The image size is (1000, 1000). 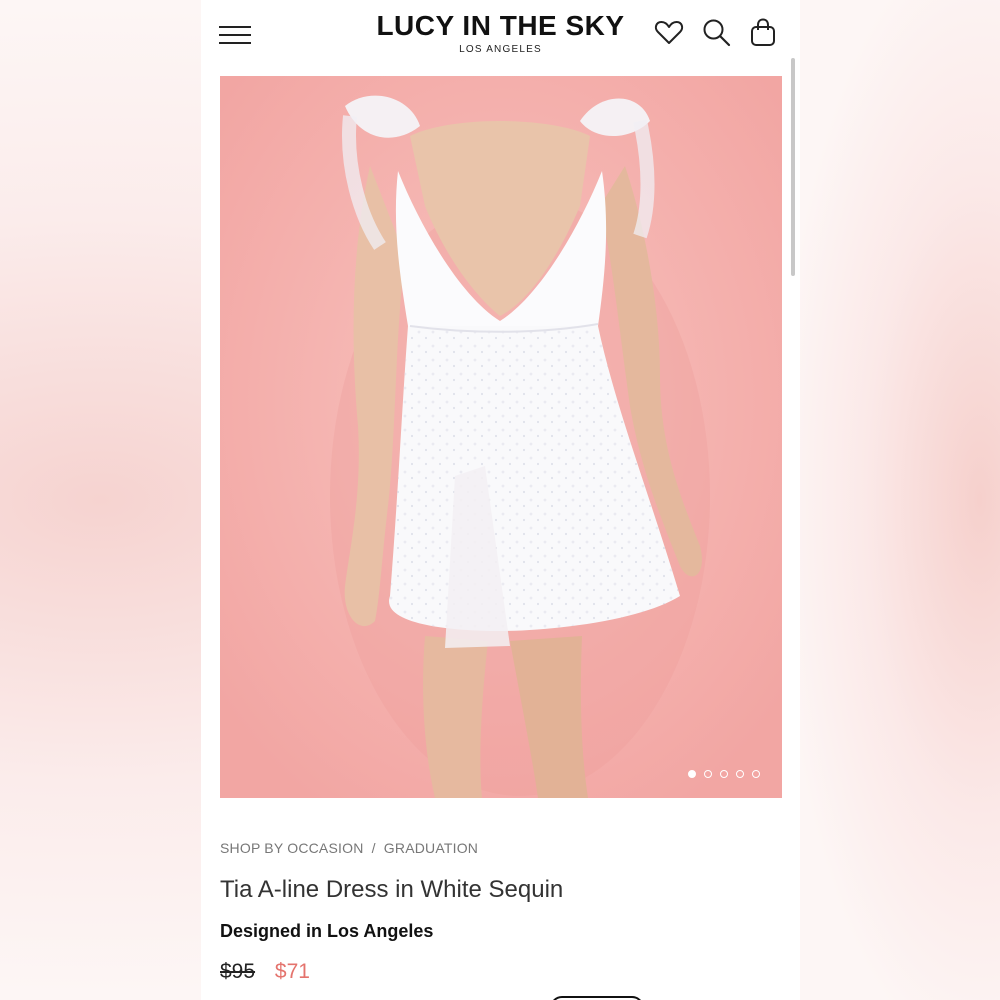 I want to click on heart-icon, so click(x=669, y=32).